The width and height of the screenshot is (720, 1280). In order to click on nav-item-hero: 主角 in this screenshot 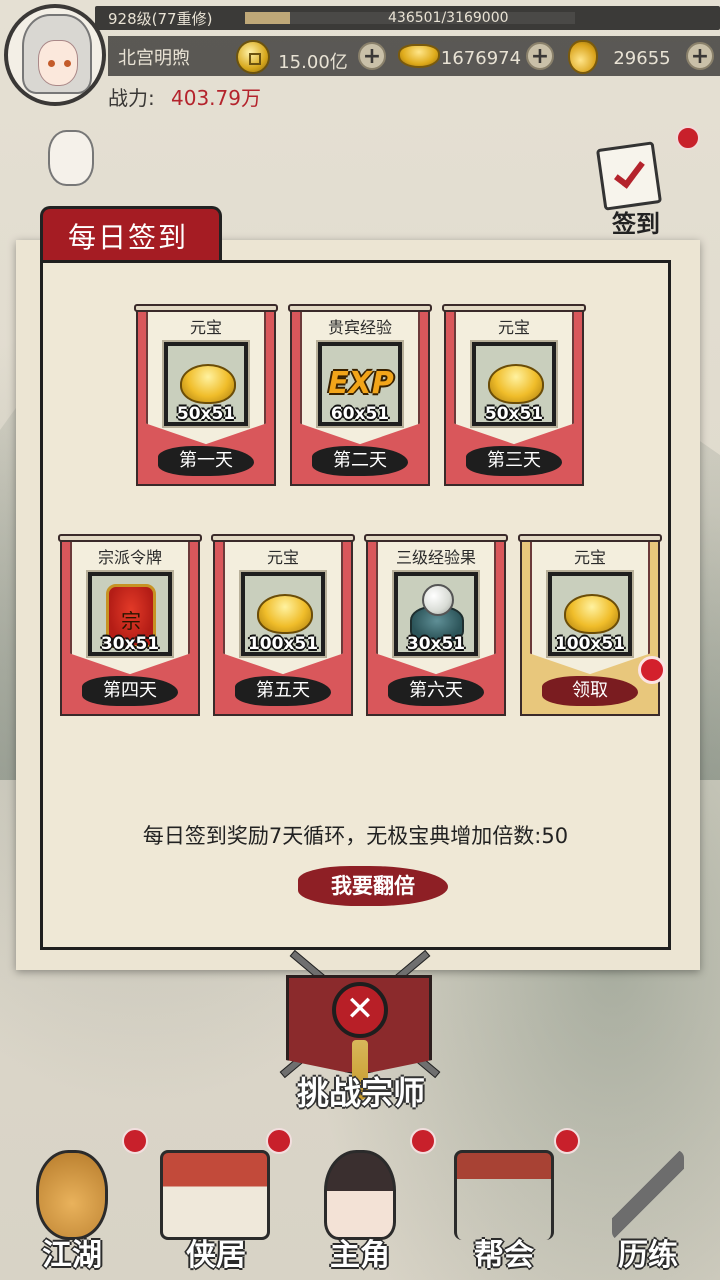, I will do `click(362, 1200)`.